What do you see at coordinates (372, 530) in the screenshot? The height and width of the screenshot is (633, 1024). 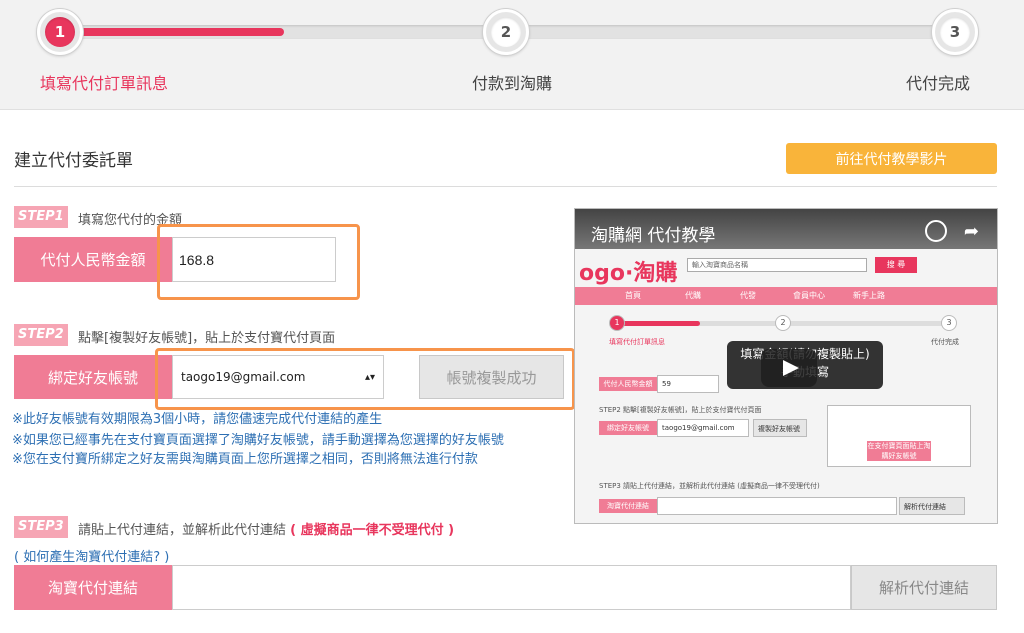 I see `virtual-goods-warning: ( 虛擬商品一律不受理代付 )` at bounding box center [372, 530].